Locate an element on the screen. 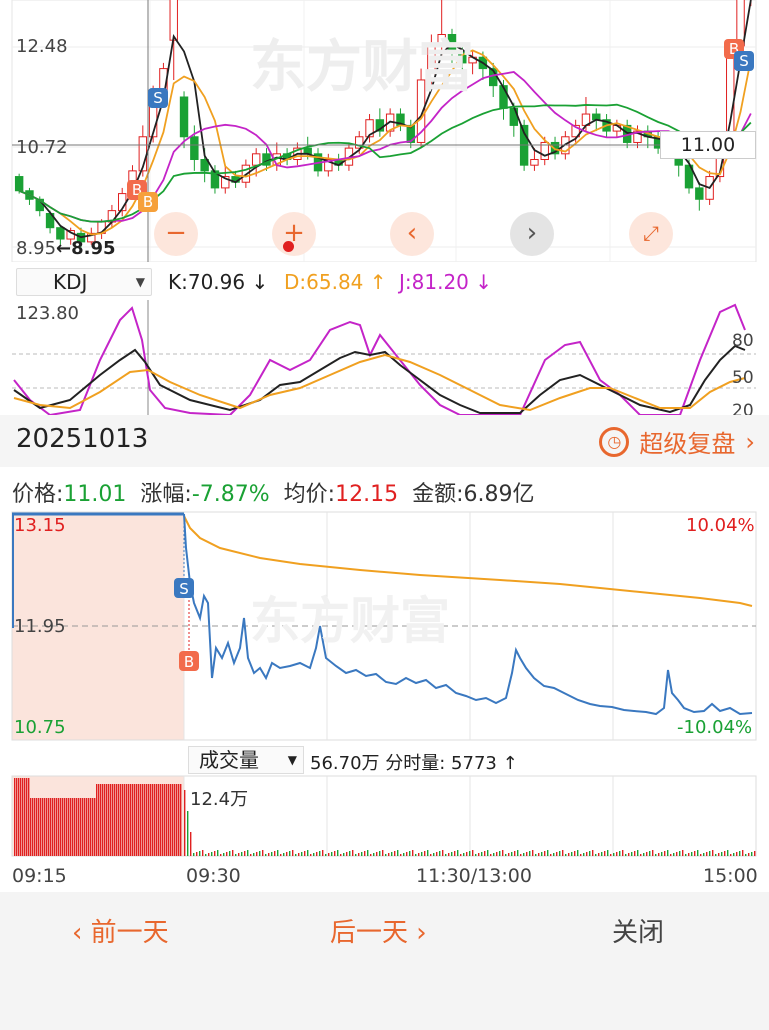 The height and width of the screenshot is (1030, 769). scroll-left-button: ‹ is located at coordinates (412, 234).